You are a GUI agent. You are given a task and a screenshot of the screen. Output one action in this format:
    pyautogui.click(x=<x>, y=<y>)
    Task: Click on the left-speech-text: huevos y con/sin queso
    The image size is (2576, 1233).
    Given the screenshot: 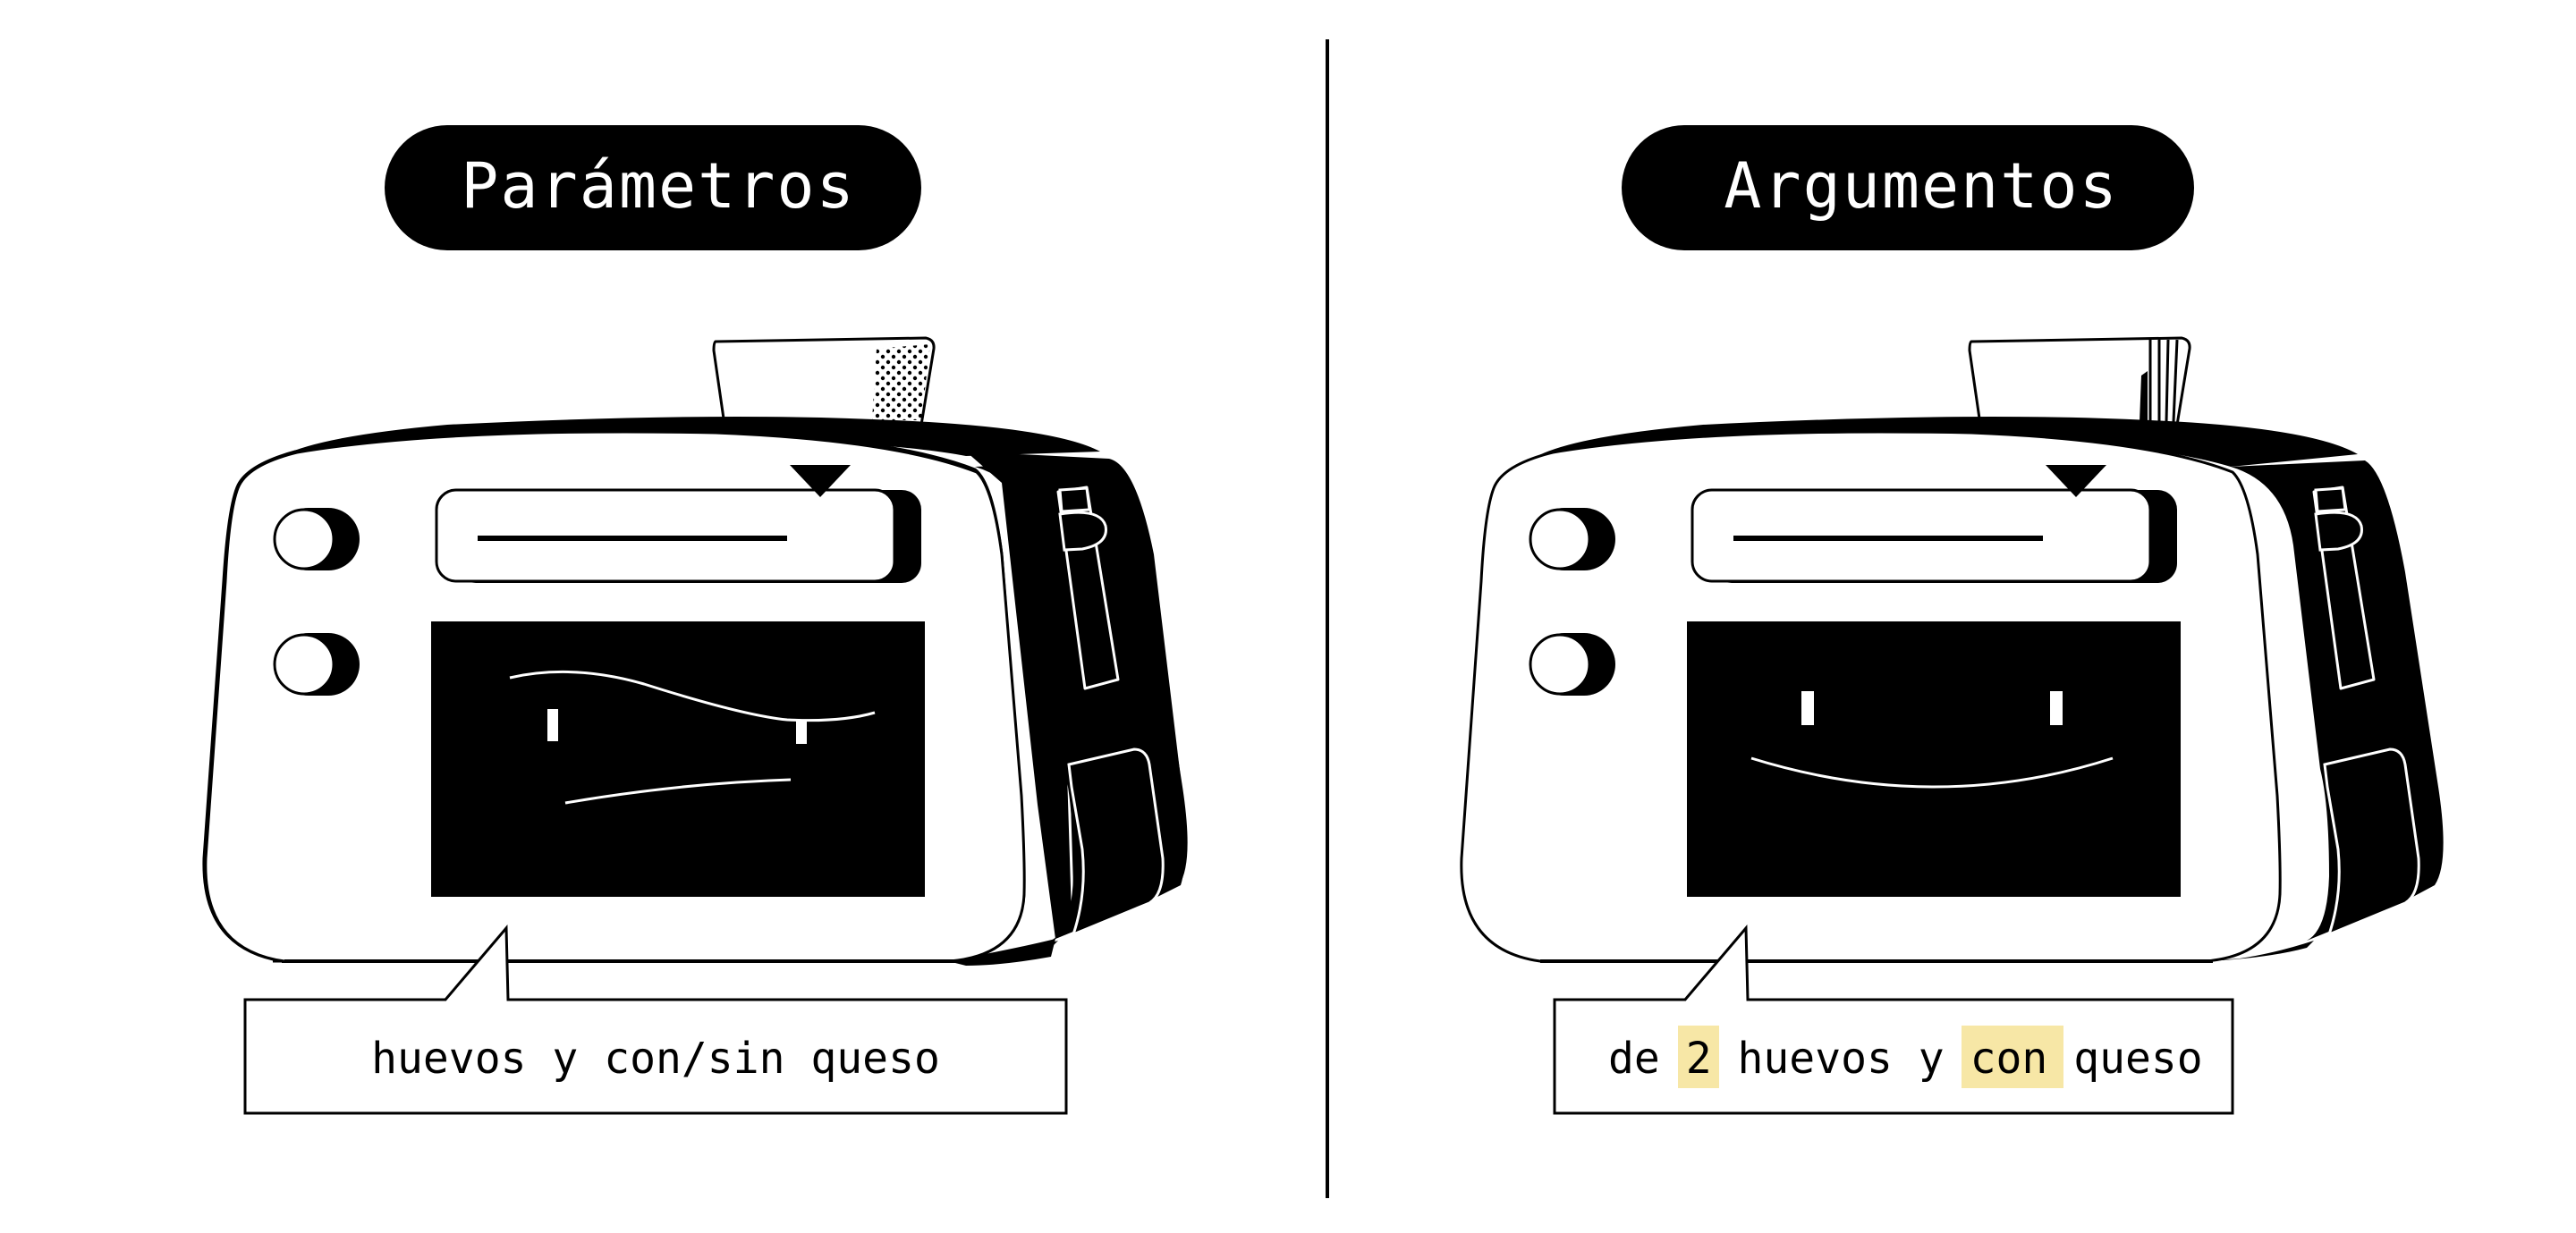 What is the action you would take?
    pyautogui.click(x=655, y=1059)
    